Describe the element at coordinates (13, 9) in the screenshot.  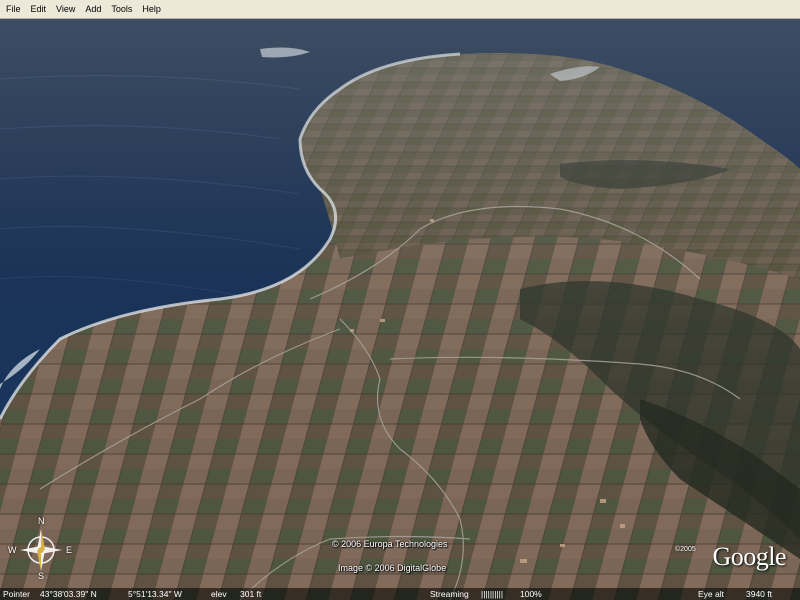
I see `menu-file: File` at that location.